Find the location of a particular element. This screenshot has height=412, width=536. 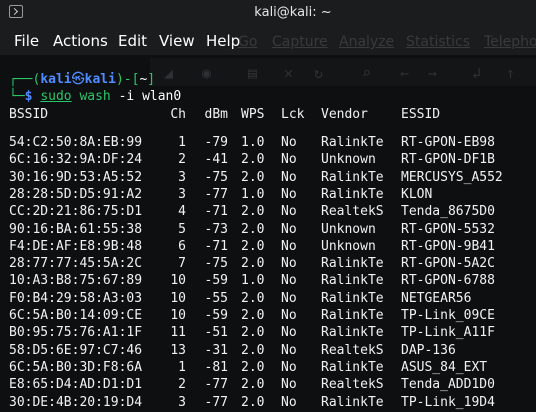

cell-ch: 13 is located at coordinates (178, 350).